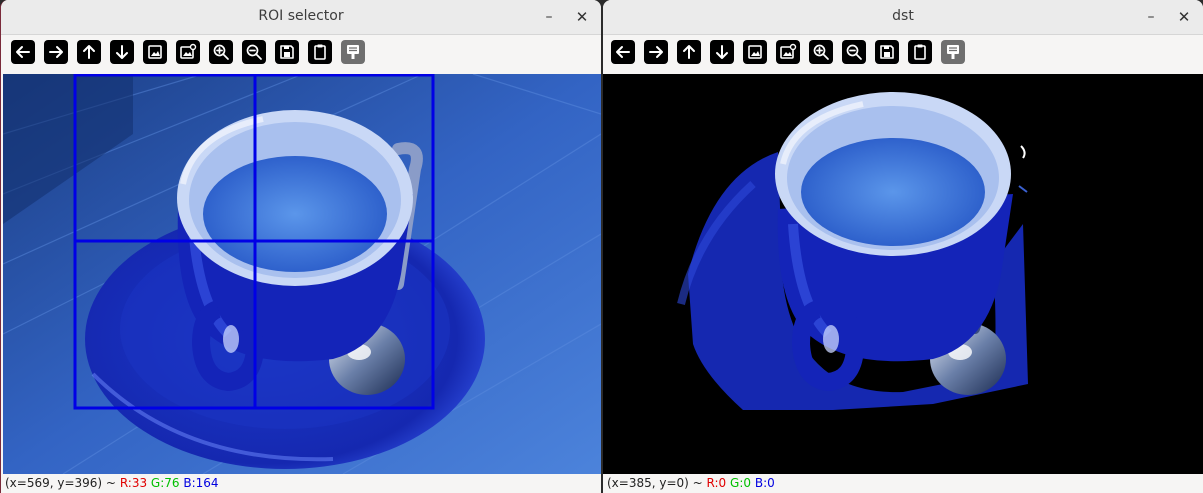 The width and height of the screenshot is (1203, 493). Describe the element at coordinates (741, 483) in the screenshot. I see `pixel-green-value: G:0` at that location.